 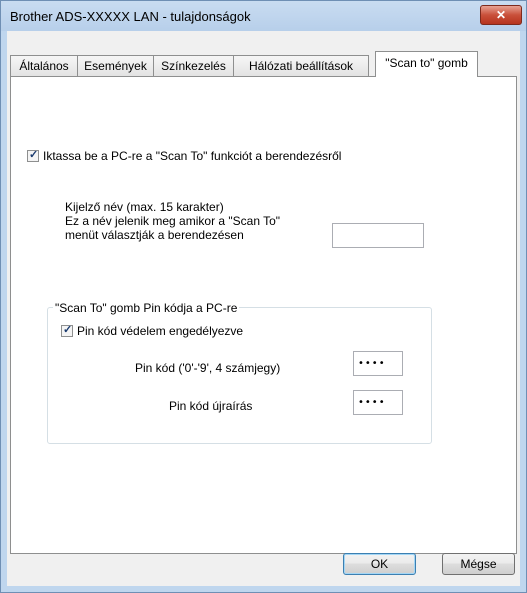 I want to click on pin-retype-input: ••••, so click(x=378, y=402).